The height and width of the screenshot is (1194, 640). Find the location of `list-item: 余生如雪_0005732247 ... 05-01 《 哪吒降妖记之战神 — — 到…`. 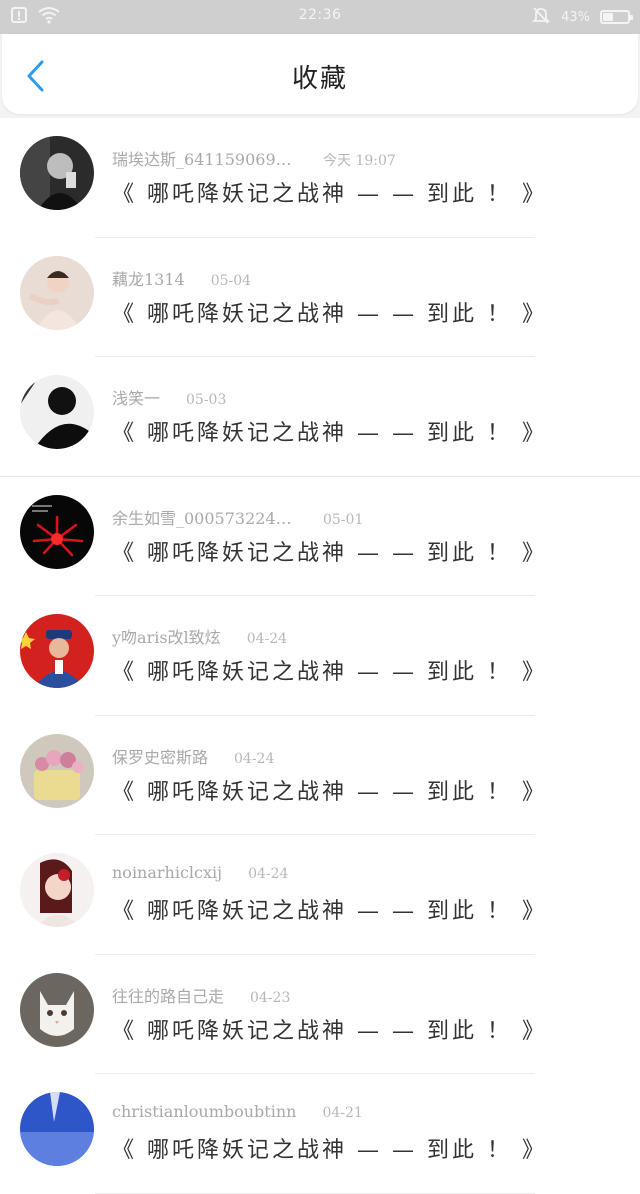

list-item: 余生如雪_0005732247 ... 05-01 《 哪吒降妖记之战神 — — 到… is located at coordinates (320, 536).